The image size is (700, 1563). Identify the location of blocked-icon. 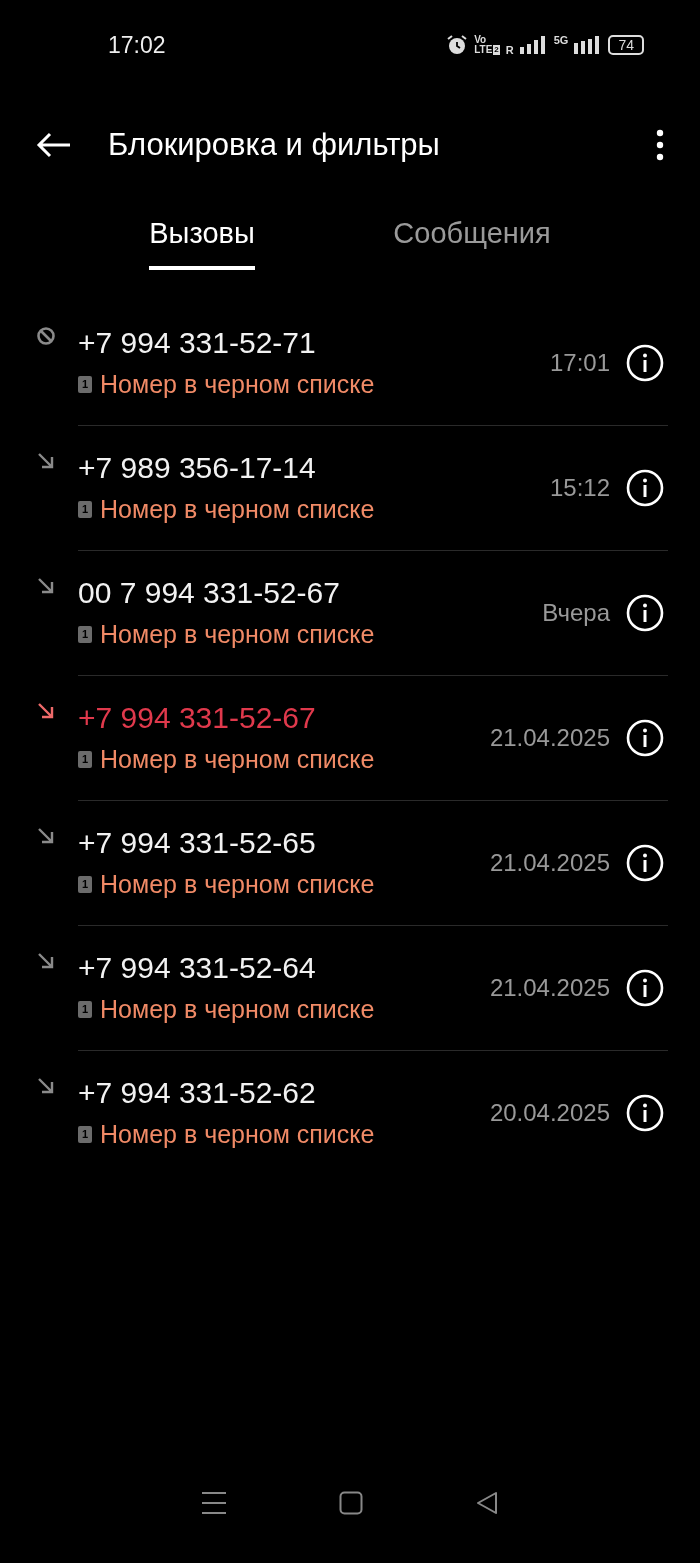
(46, 336).